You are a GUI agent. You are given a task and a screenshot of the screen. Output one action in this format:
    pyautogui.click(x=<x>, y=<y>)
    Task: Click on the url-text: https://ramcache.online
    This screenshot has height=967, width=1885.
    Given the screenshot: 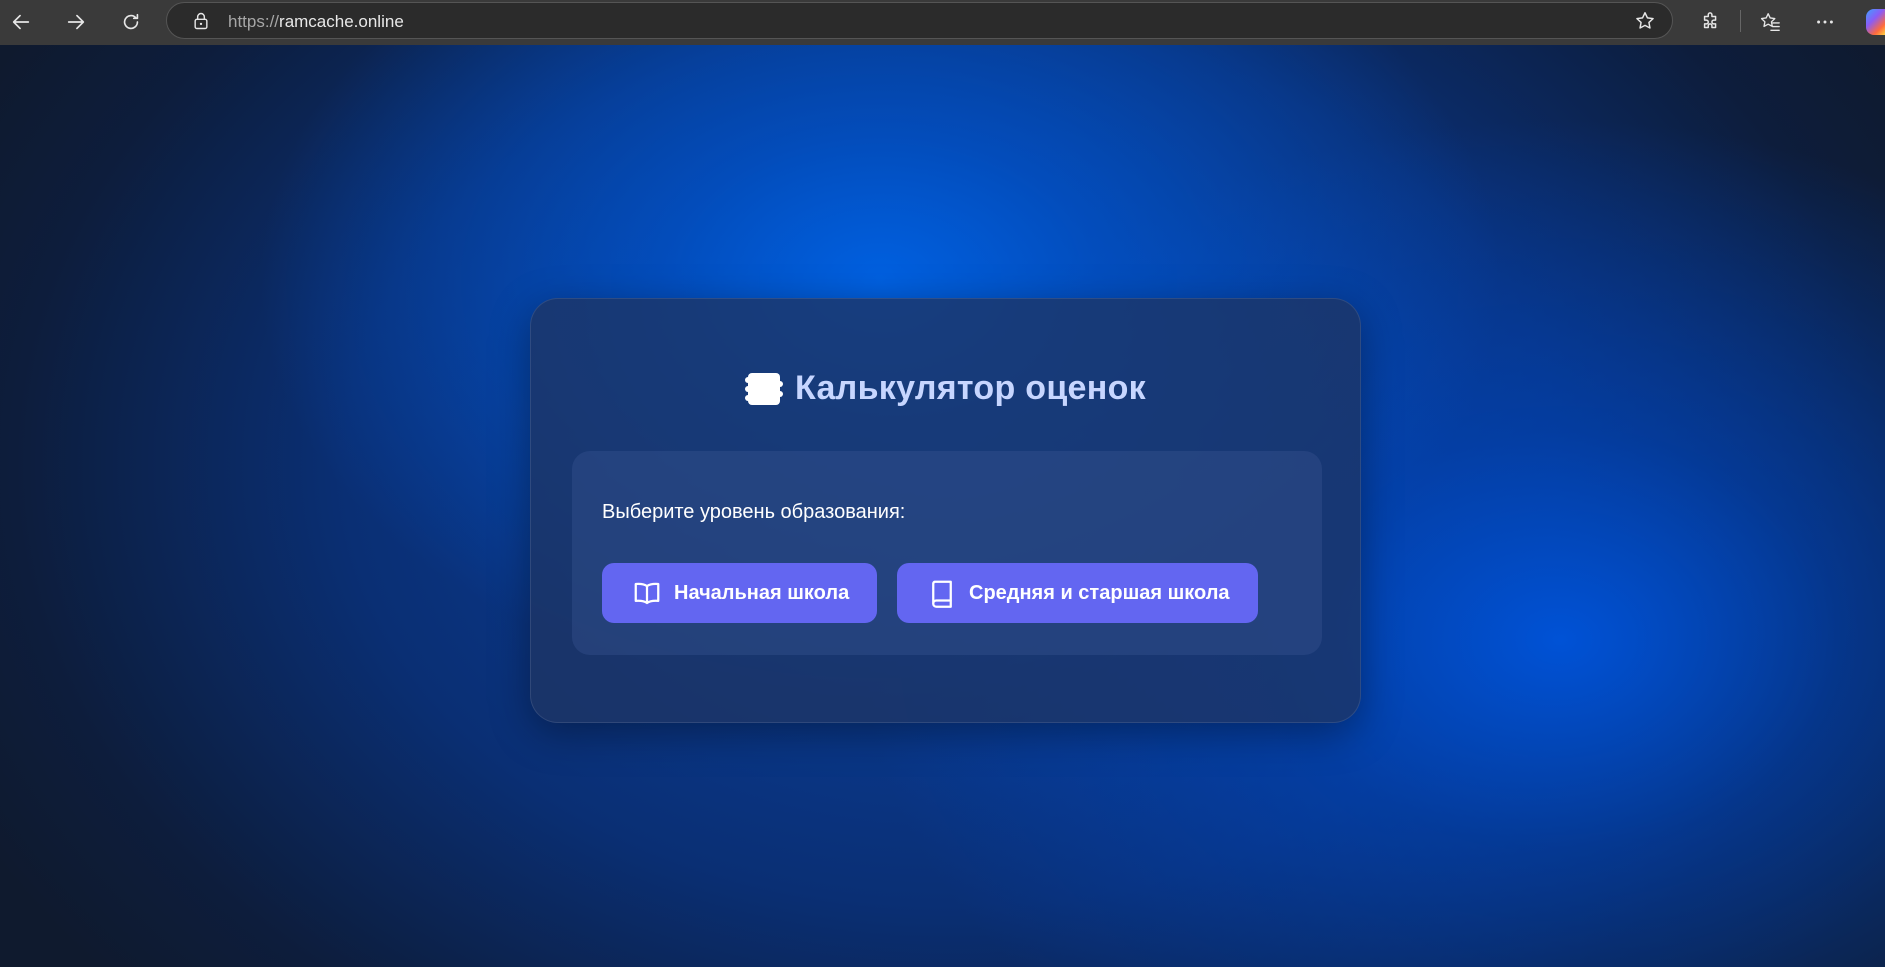 What is the action you would take?
    pyautogui.click(x=316, y=22)
    